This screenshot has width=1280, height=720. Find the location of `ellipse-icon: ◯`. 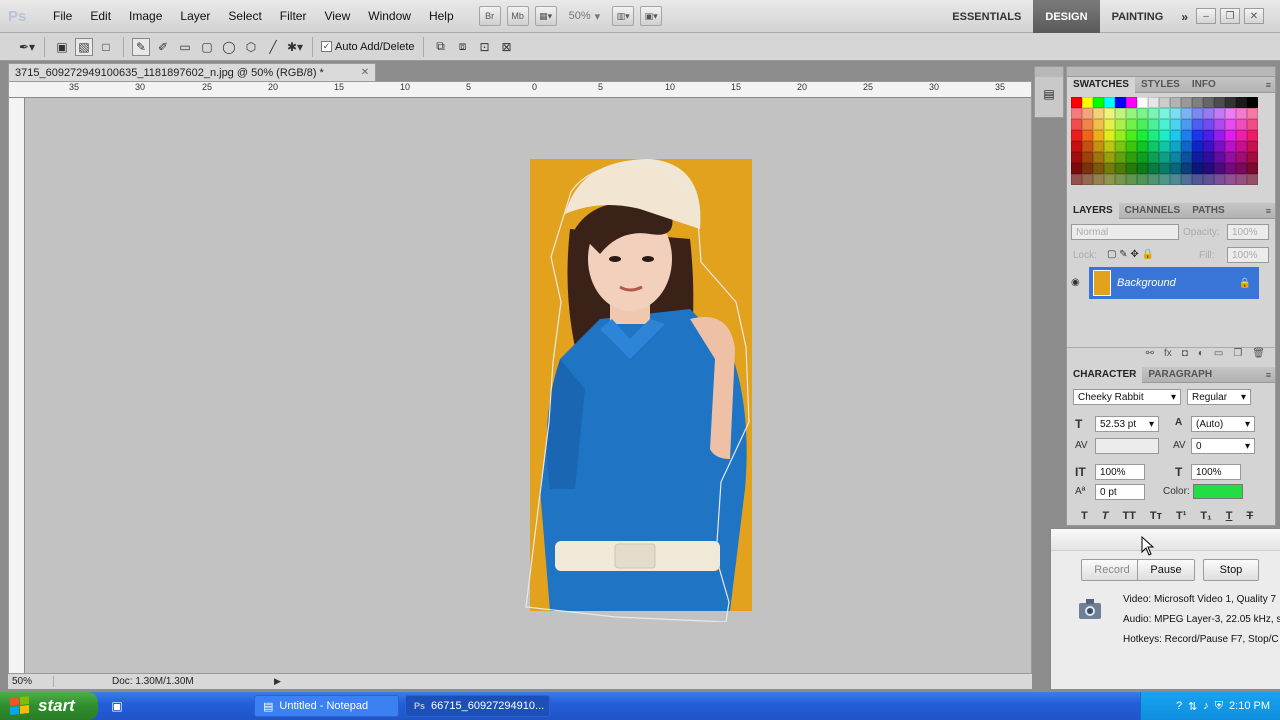

ellipse-icon: ◯ is located at coordinates (229, 47).